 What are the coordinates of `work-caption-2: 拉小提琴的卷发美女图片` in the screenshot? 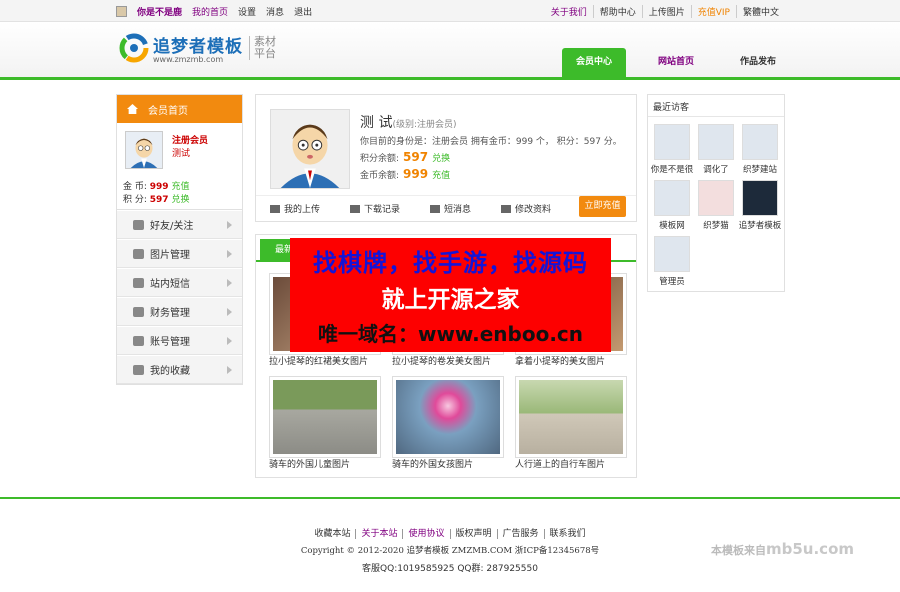 It's located at (454, 360).